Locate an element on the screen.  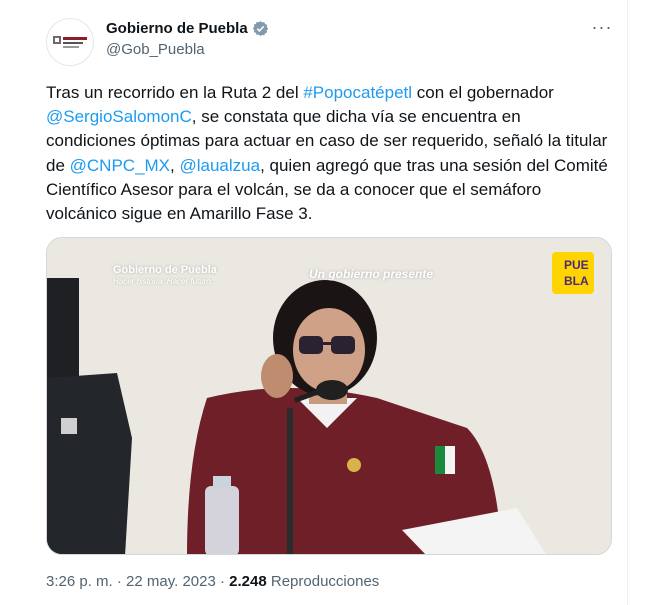
hashtag-popocatepetl-link: #Popocatépetl is located at coordinates (357, 92).